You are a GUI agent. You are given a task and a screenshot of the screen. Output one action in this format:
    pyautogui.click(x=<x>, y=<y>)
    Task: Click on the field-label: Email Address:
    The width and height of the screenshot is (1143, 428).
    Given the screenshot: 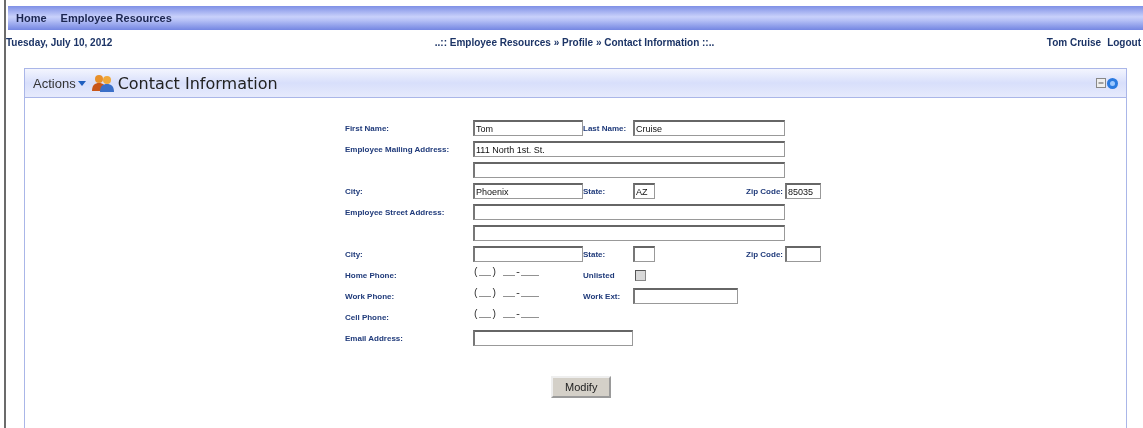 What is the action you would take?
    pyautogui.click(x=374, y=338)
    